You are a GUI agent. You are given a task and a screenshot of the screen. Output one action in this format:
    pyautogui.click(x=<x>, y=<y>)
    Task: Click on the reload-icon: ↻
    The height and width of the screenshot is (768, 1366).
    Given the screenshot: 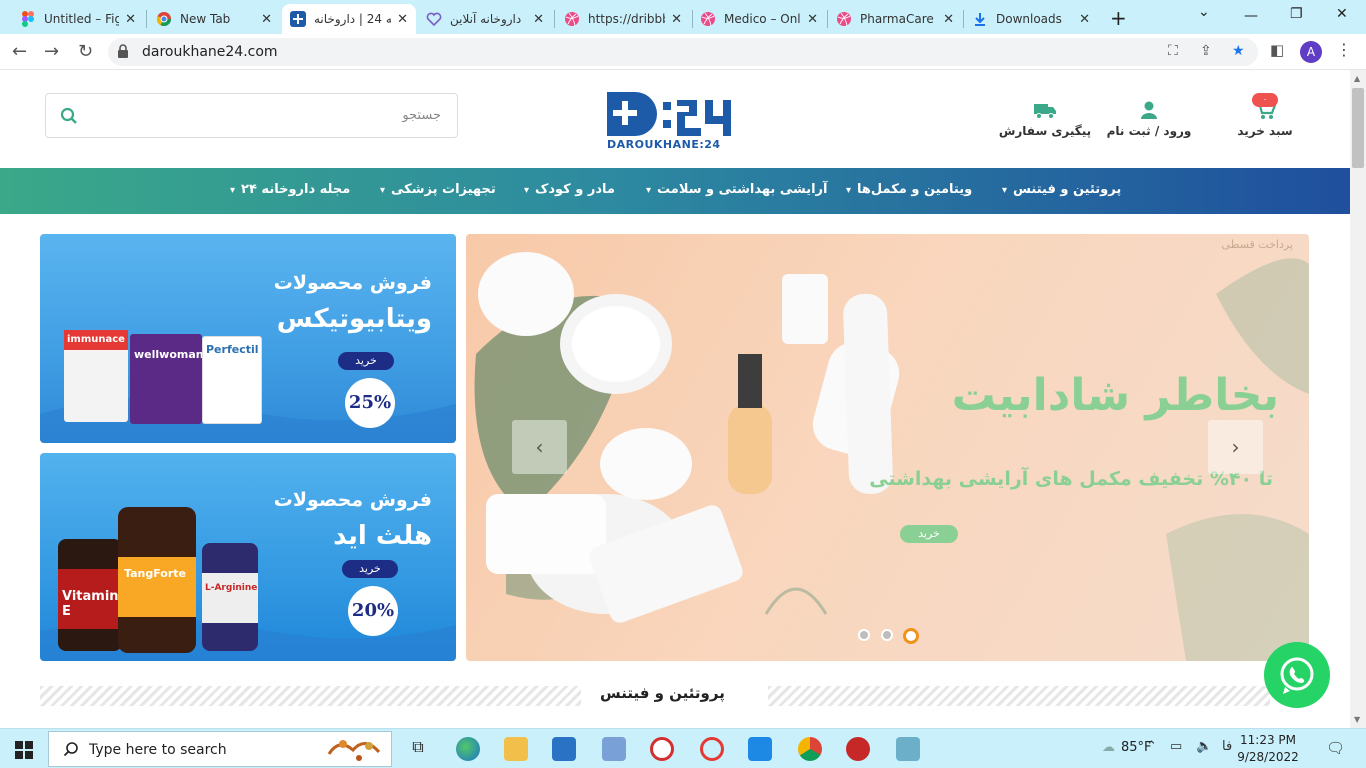 What is the action you would take?
    pyautogui.click(x=85, y=51)
    